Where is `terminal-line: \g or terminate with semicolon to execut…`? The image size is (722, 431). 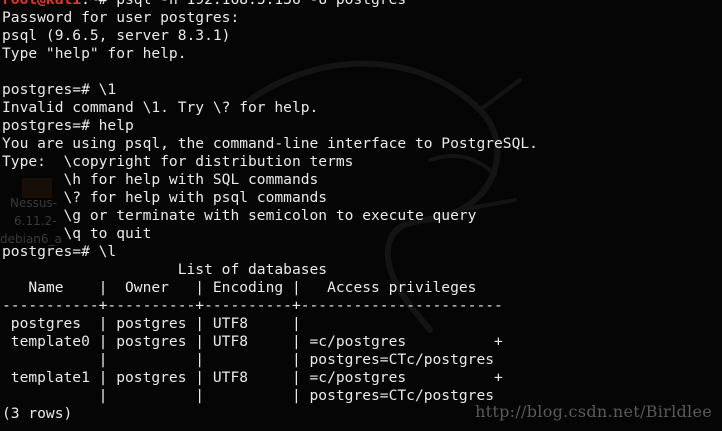
terminal-line: \g or terminate with semicolon to execut… is located at coordinates (239, 215).